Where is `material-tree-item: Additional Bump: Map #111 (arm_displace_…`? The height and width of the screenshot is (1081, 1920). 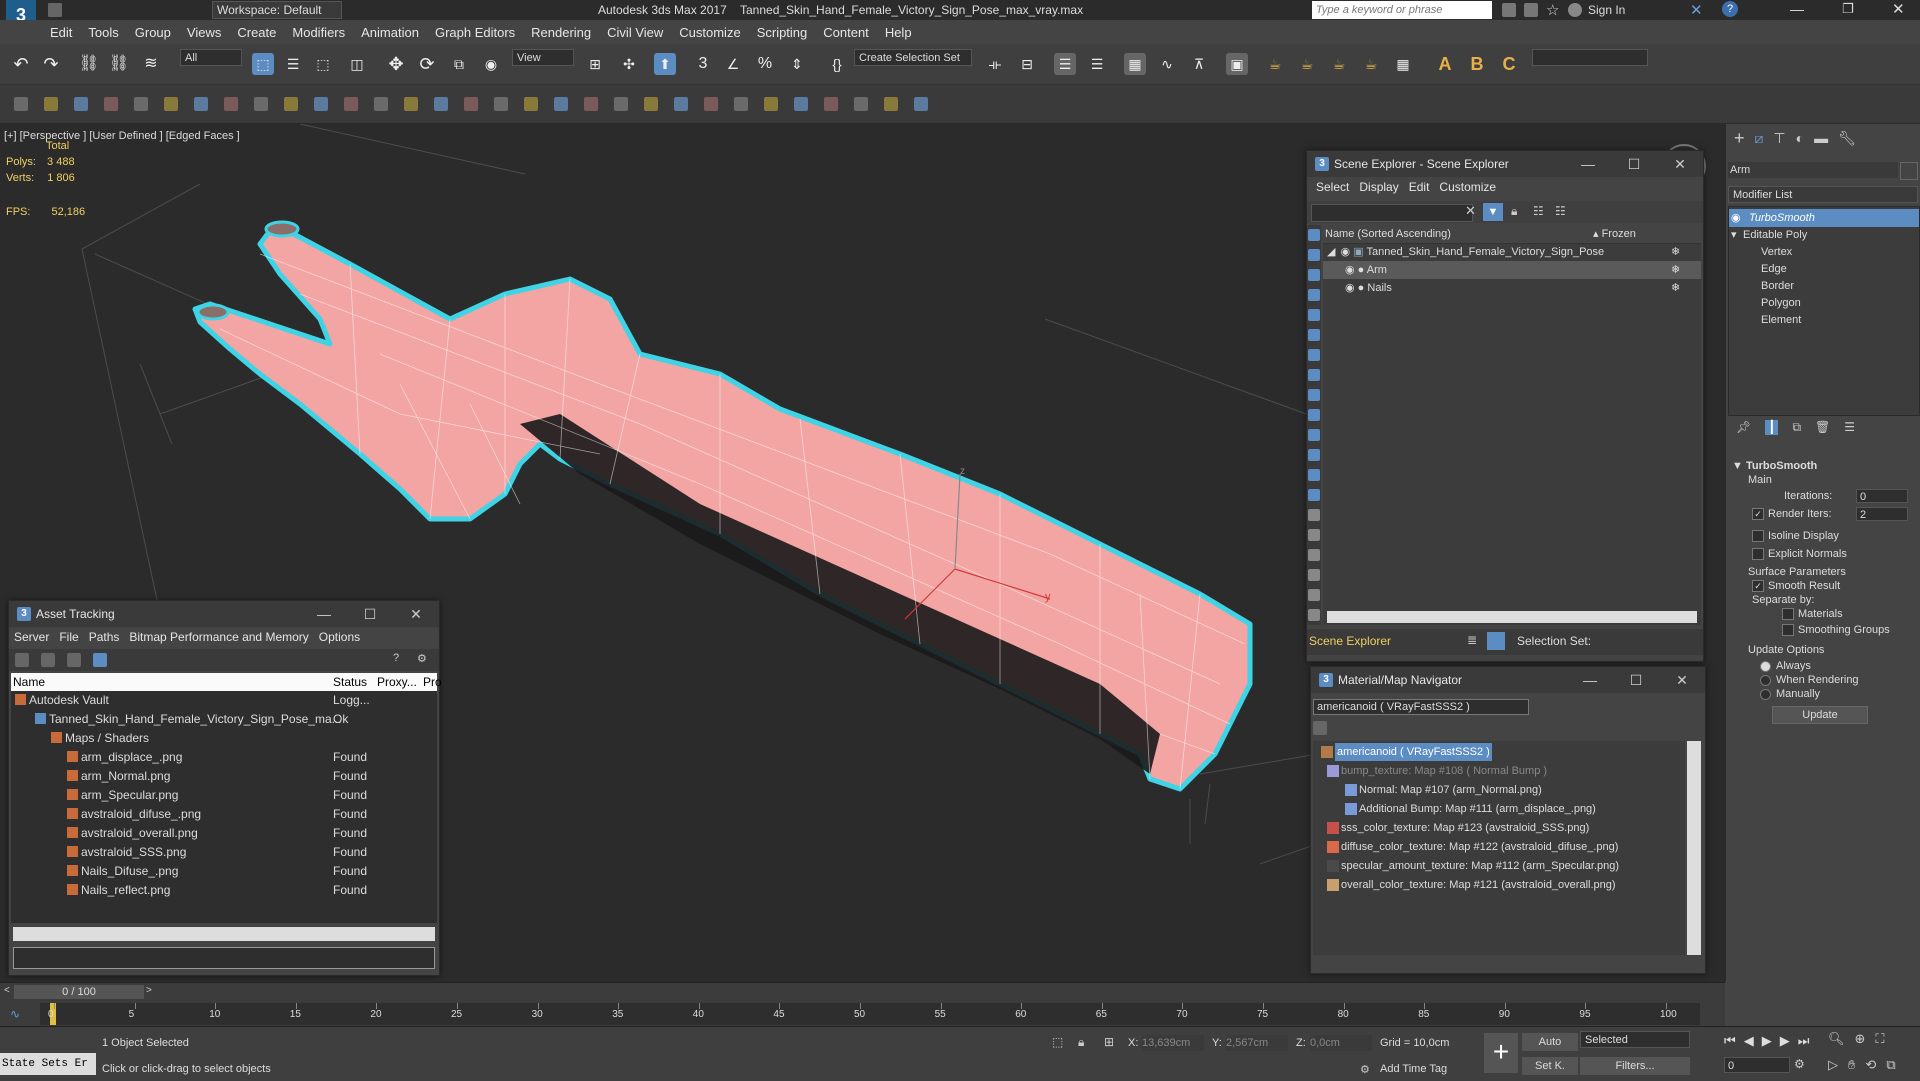 material-tree-item: Additional Bump: Map #111 (arm_displace_… is located at coordinates (1499, 809).